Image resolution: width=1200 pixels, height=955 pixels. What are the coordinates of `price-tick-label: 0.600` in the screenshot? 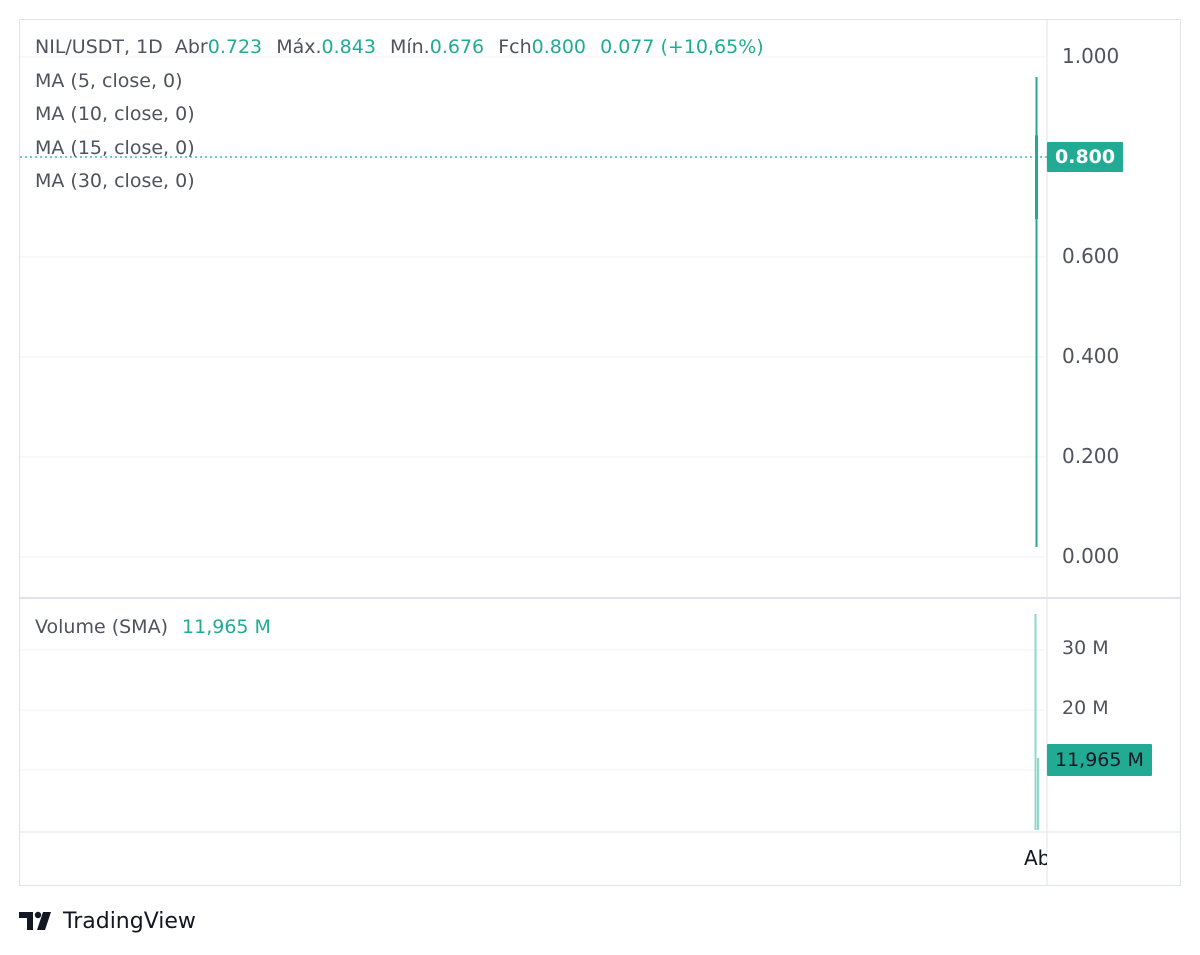 It's located at (1091, 256).